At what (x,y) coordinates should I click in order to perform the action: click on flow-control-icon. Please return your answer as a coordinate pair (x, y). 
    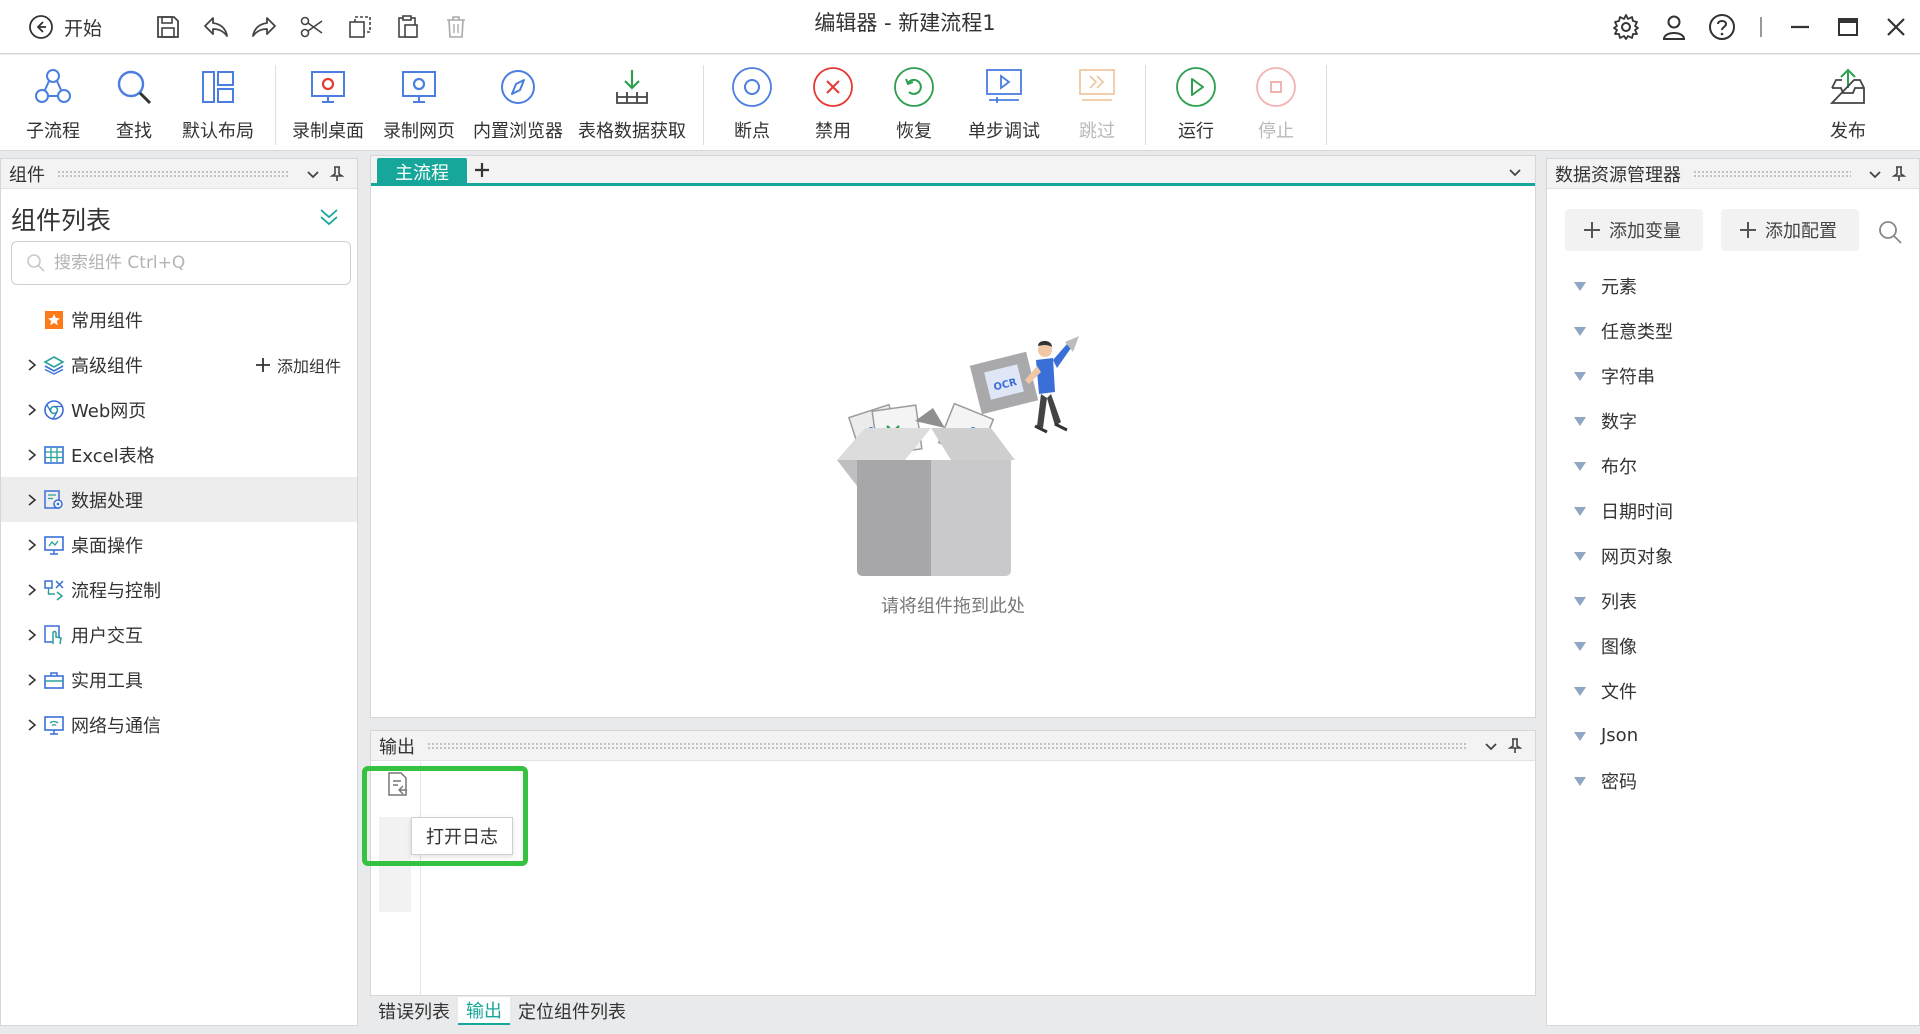
    Looking at the image, I should click on (54, 590).